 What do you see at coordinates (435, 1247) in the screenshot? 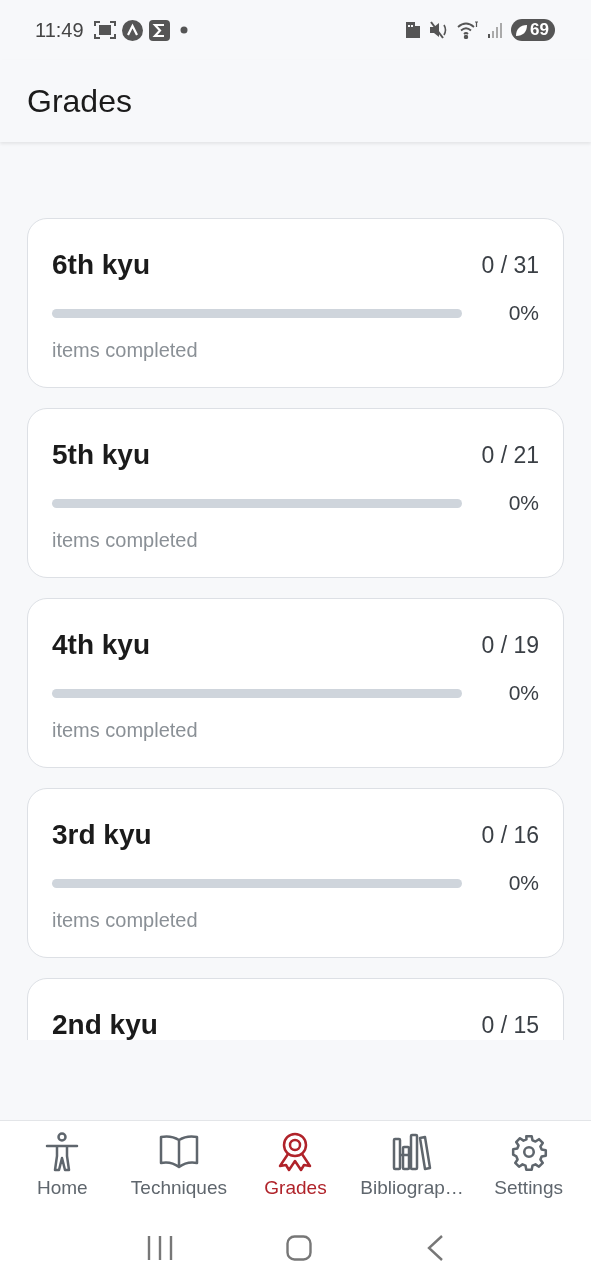
I see `back-button` at bounding box center [435, 1247].